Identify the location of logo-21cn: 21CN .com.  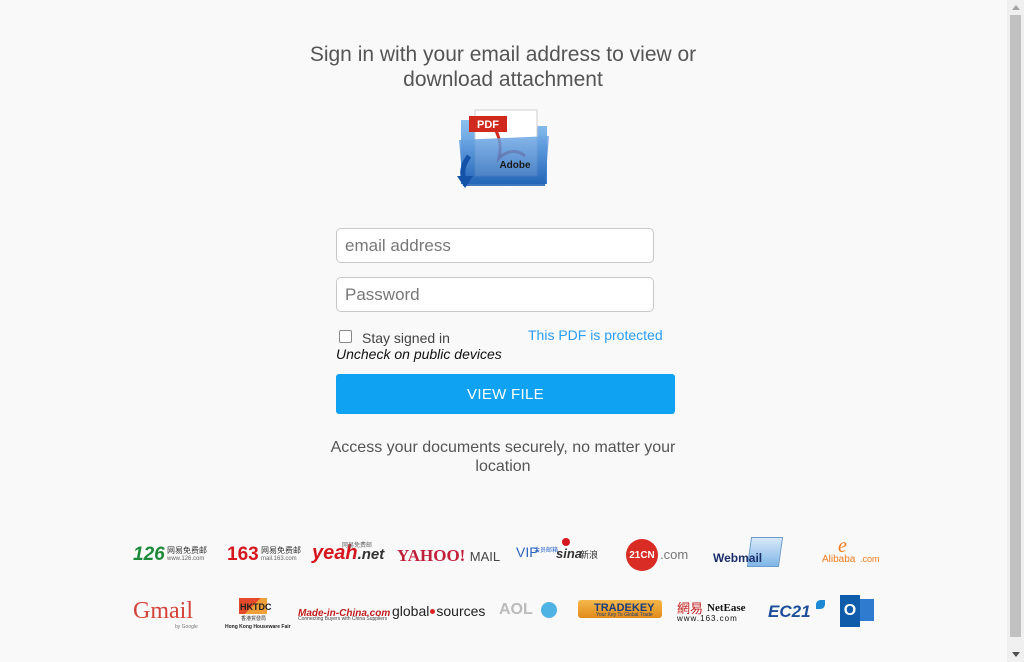
(657, 555).